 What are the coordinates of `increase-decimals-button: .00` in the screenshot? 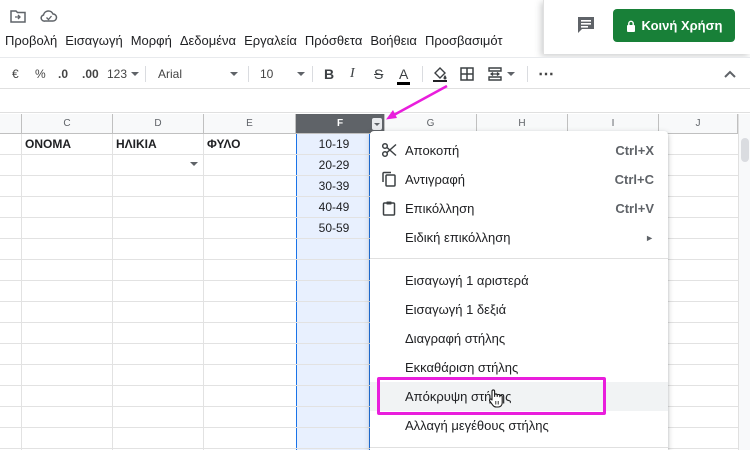 It's located at (90, 74).